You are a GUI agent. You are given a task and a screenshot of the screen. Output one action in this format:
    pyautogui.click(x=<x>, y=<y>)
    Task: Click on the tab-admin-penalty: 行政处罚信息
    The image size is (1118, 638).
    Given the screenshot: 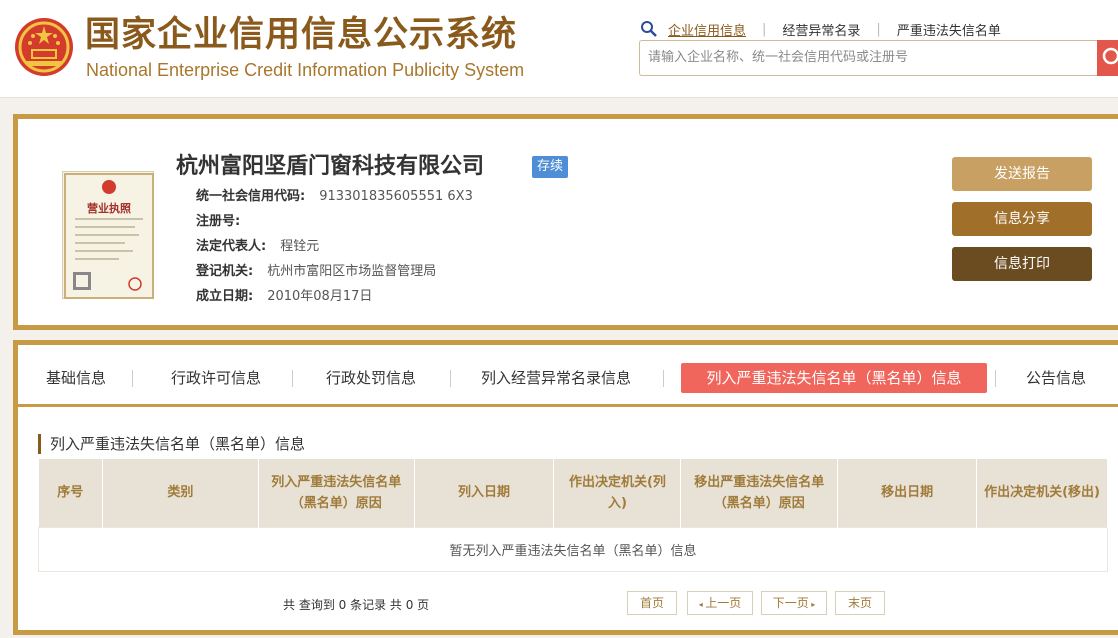 What is the action you would take?
    pyautogui.click(x=371, y=378)
    